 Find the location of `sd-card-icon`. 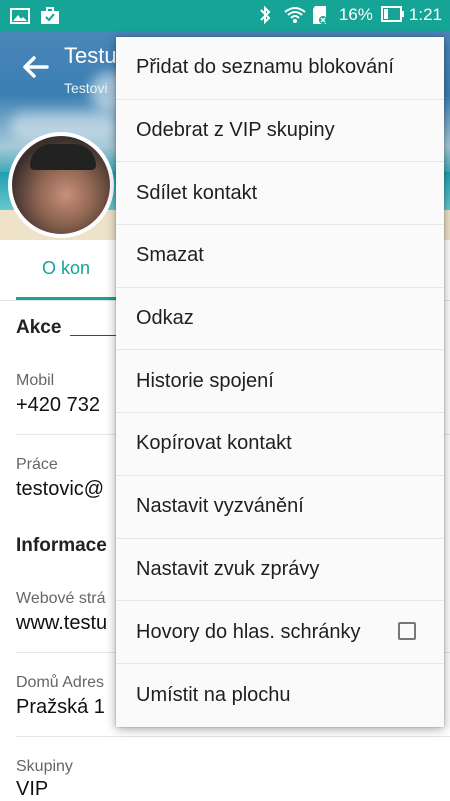

sd-card-icon is located at coordinates (321, 15).